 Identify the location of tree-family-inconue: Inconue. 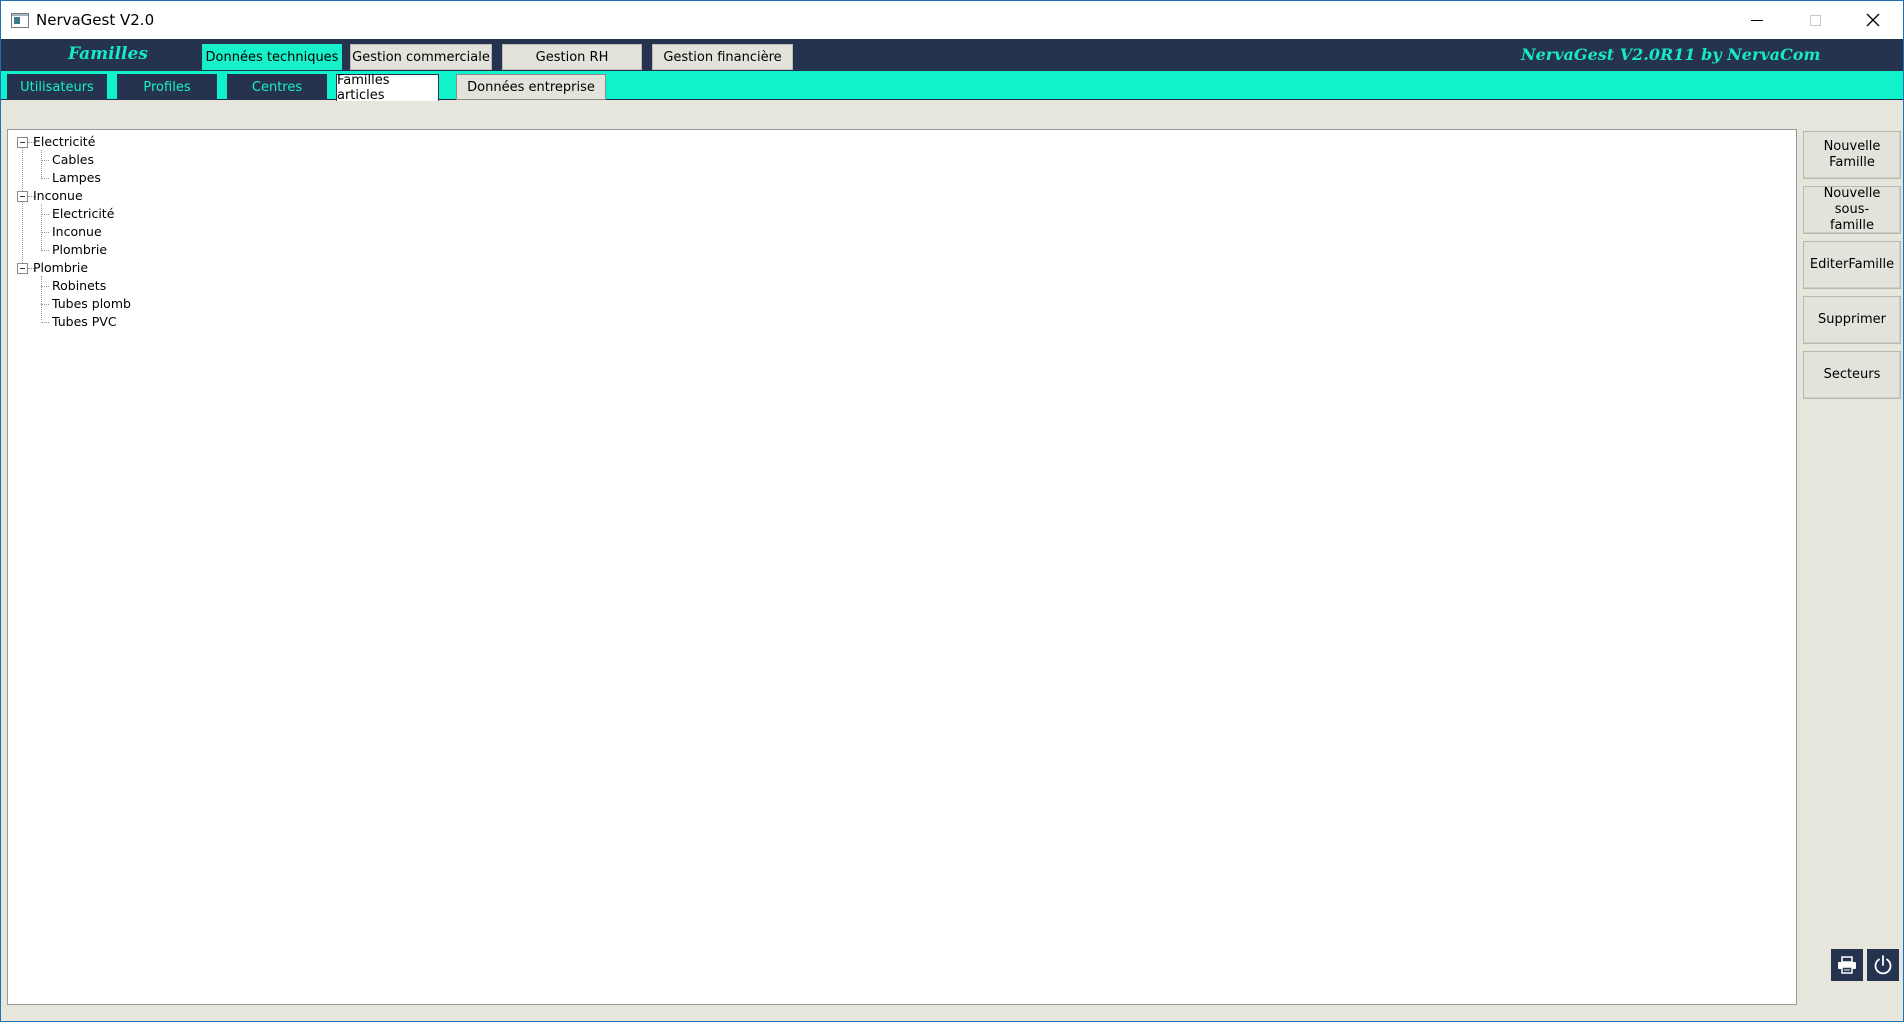
(58, 196).